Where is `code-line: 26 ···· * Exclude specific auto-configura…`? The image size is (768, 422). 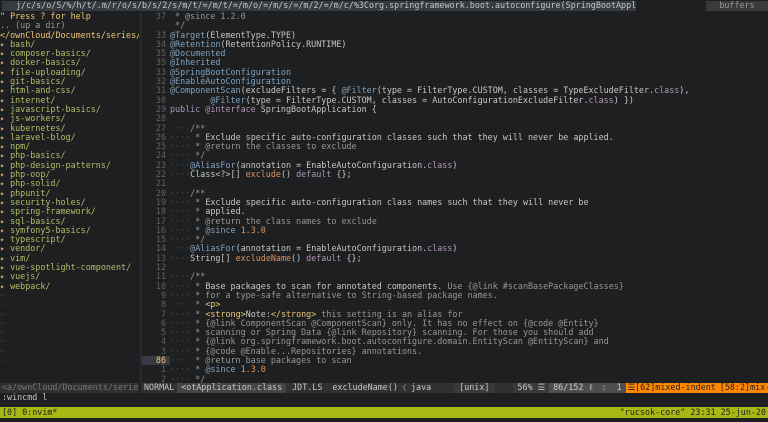 code-line: 26 ···· * Exclude specific auto-configura… is located at coordinates (455, 137).